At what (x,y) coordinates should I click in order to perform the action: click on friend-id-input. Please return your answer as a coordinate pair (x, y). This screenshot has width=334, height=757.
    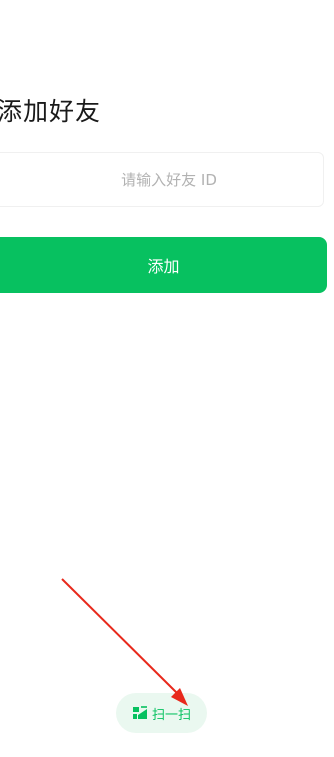
    Looking at the image, I should click on (162, 179).